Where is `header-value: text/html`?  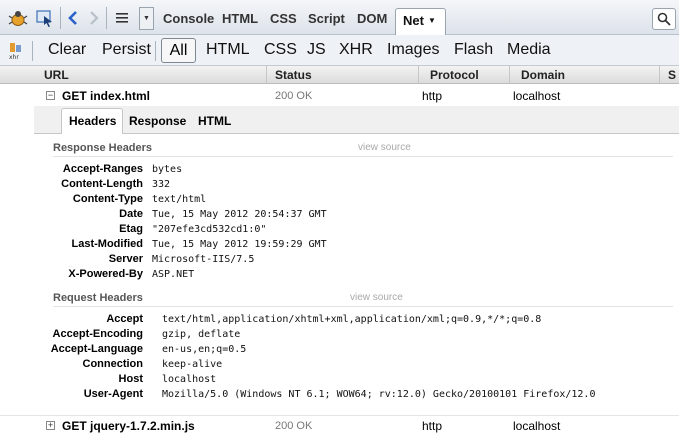
header-value: text/html is located at coordinates (179, 199).